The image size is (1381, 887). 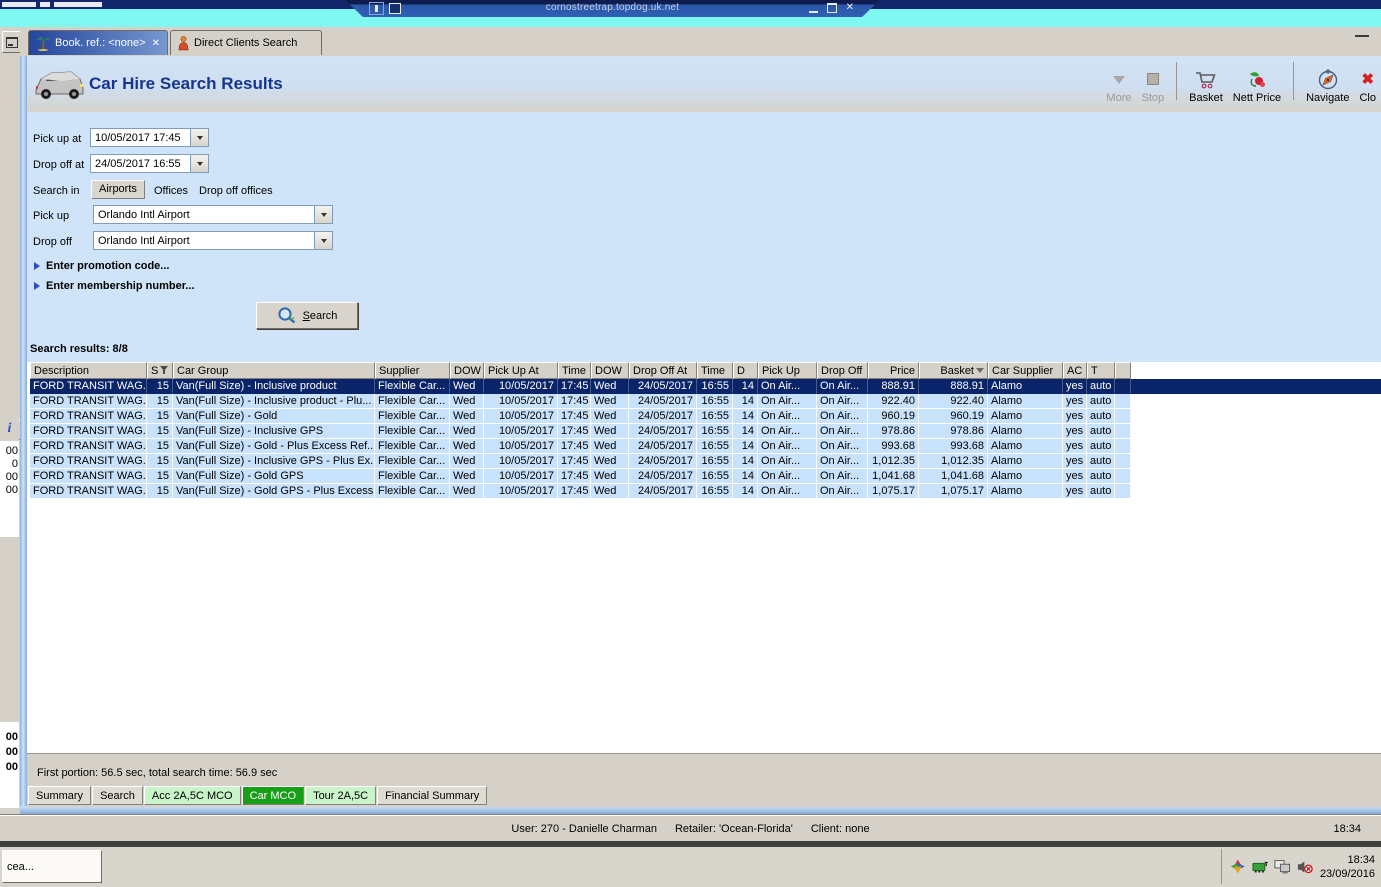 What do you see at coordinates (1238, 866) in the screenshot?
I see `antivirus-icon` at bounding box center [1238, 866].